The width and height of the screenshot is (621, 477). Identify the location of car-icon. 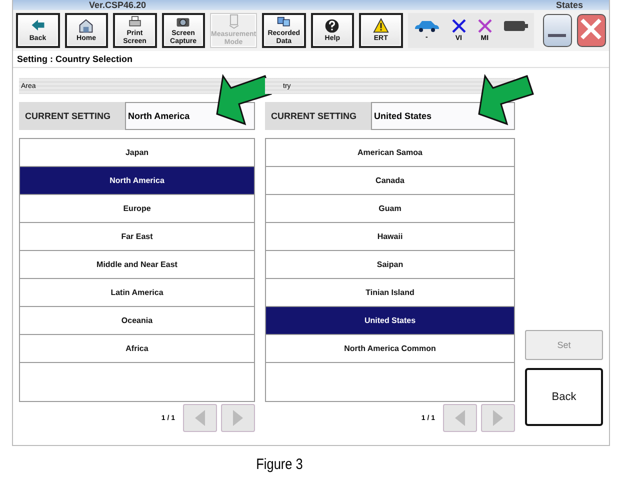
(427, 26).